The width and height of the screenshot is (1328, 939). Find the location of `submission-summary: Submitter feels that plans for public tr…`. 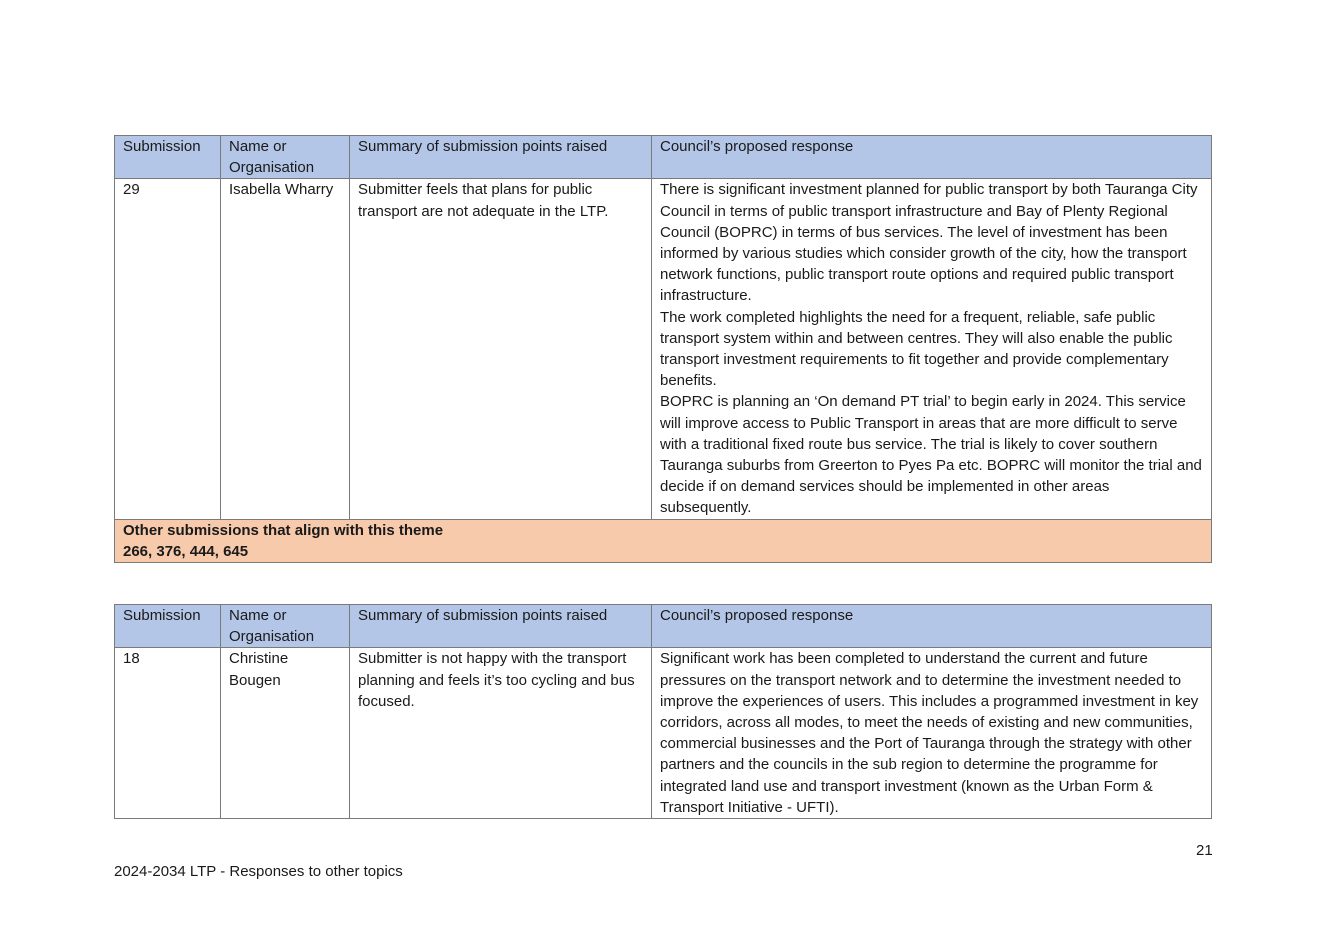

submission-summary: Submitter feels that plans for public tr… is located at coordinates (500, 349).